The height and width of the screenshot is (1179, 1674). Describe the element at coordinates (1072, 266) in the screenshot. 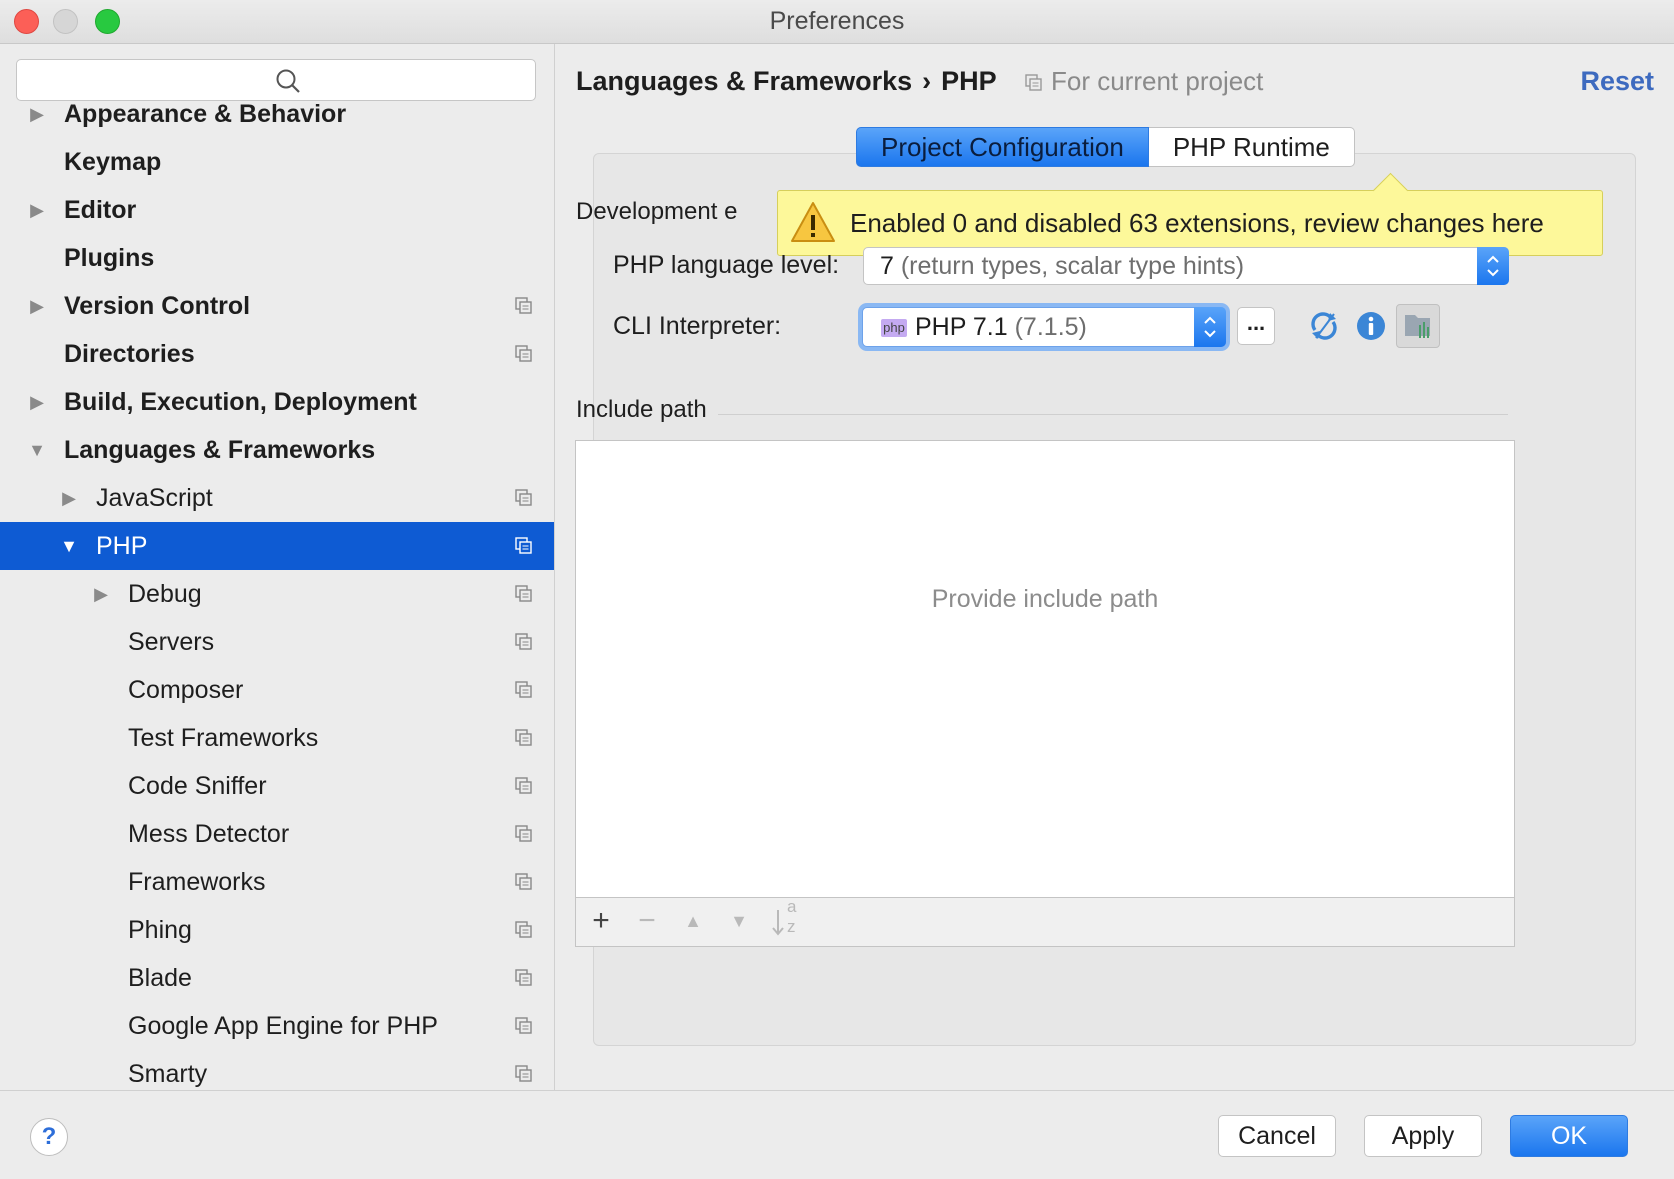

I see `language-level-detail: (return types, scalar type hints)` at that location.